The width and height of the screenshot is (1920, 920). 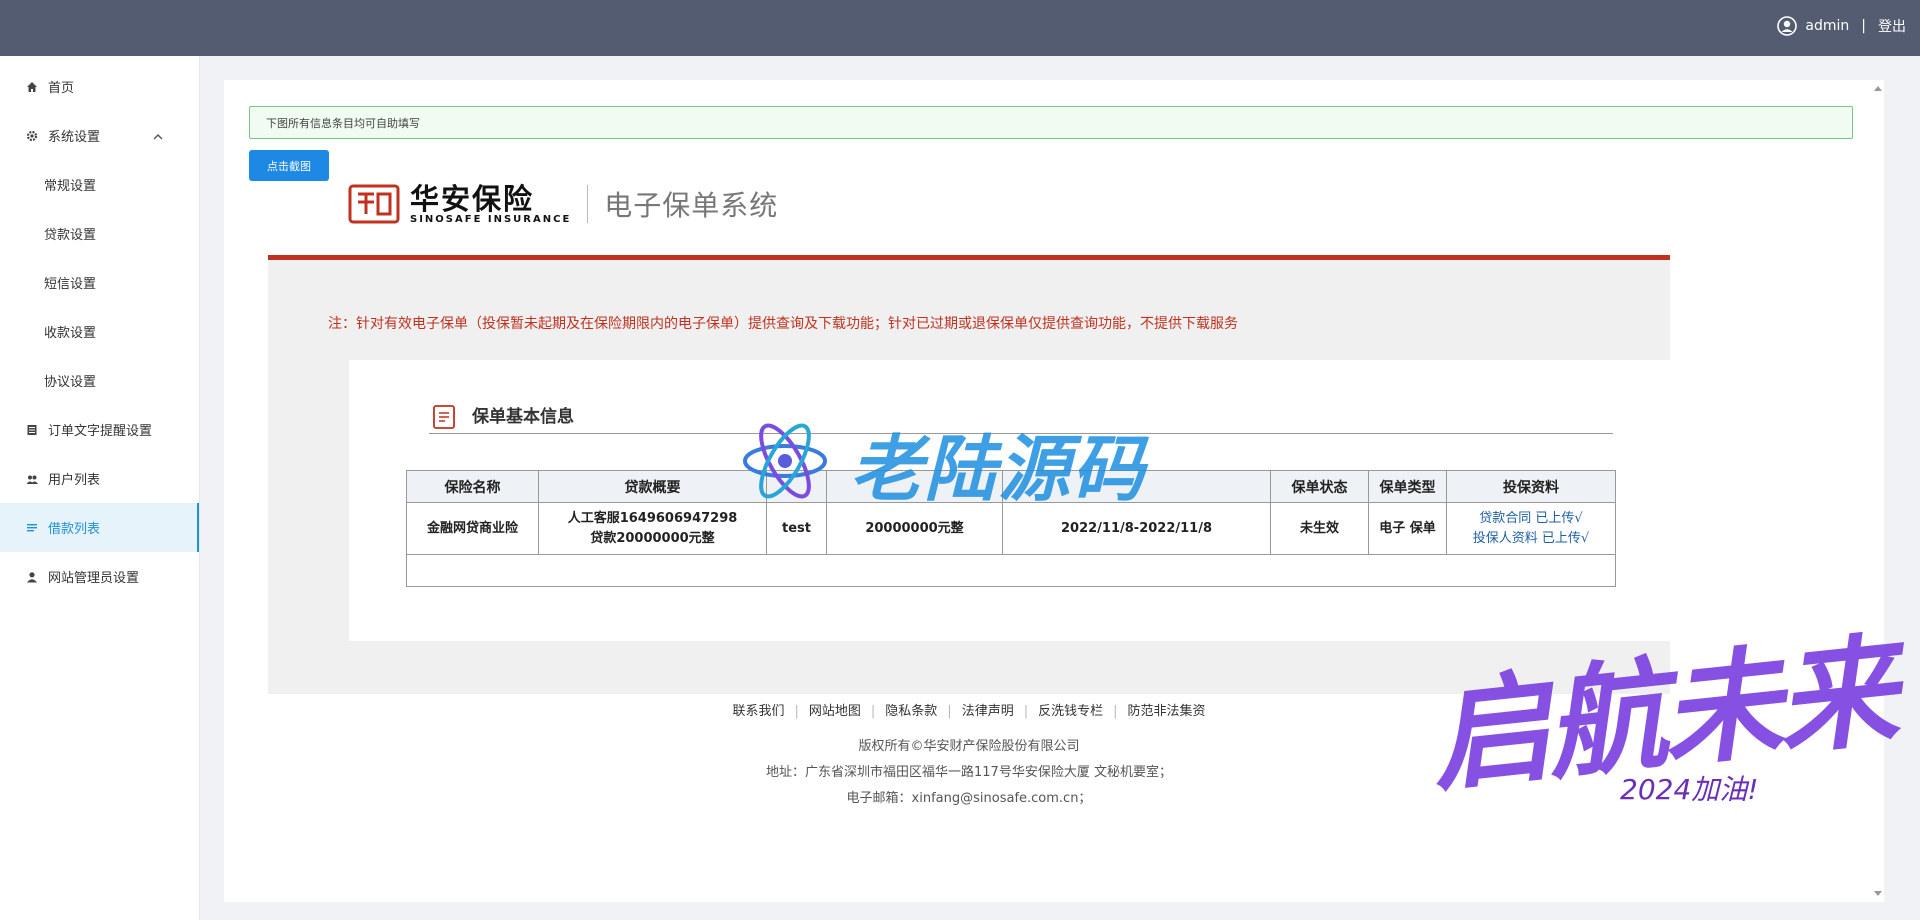 I want to click on col-insurance-name: 保险名称, so click(x=472, y=486).